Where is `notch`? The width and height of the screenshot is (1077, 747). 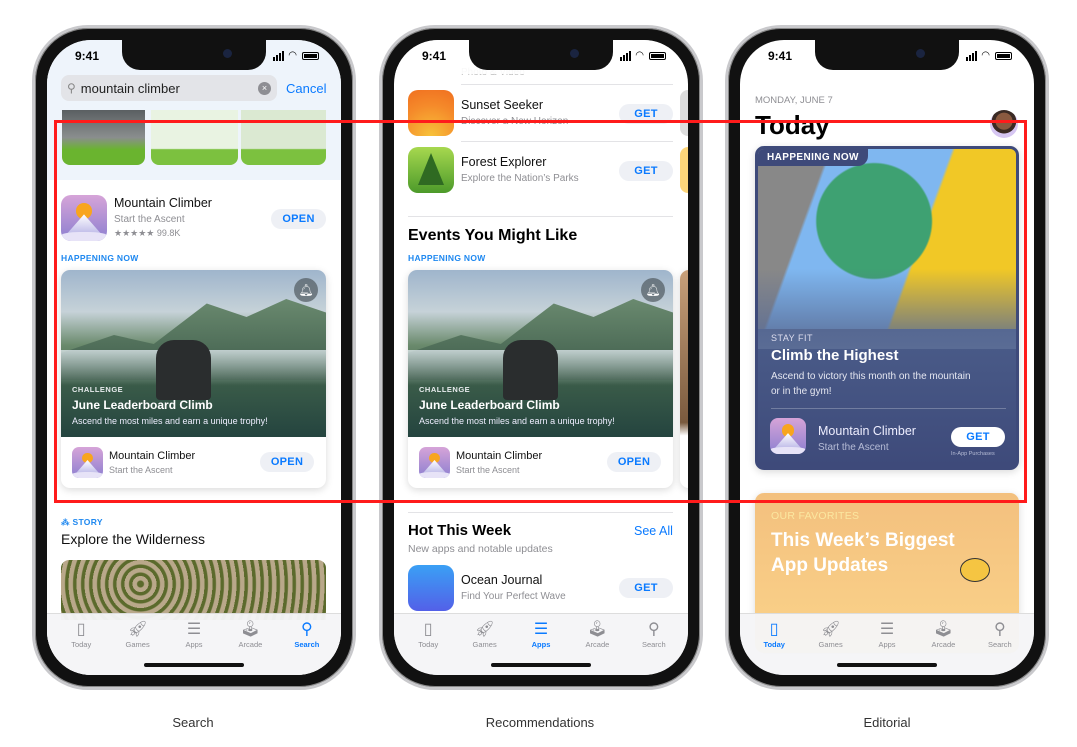 notch is located at coordinates (194, 55).